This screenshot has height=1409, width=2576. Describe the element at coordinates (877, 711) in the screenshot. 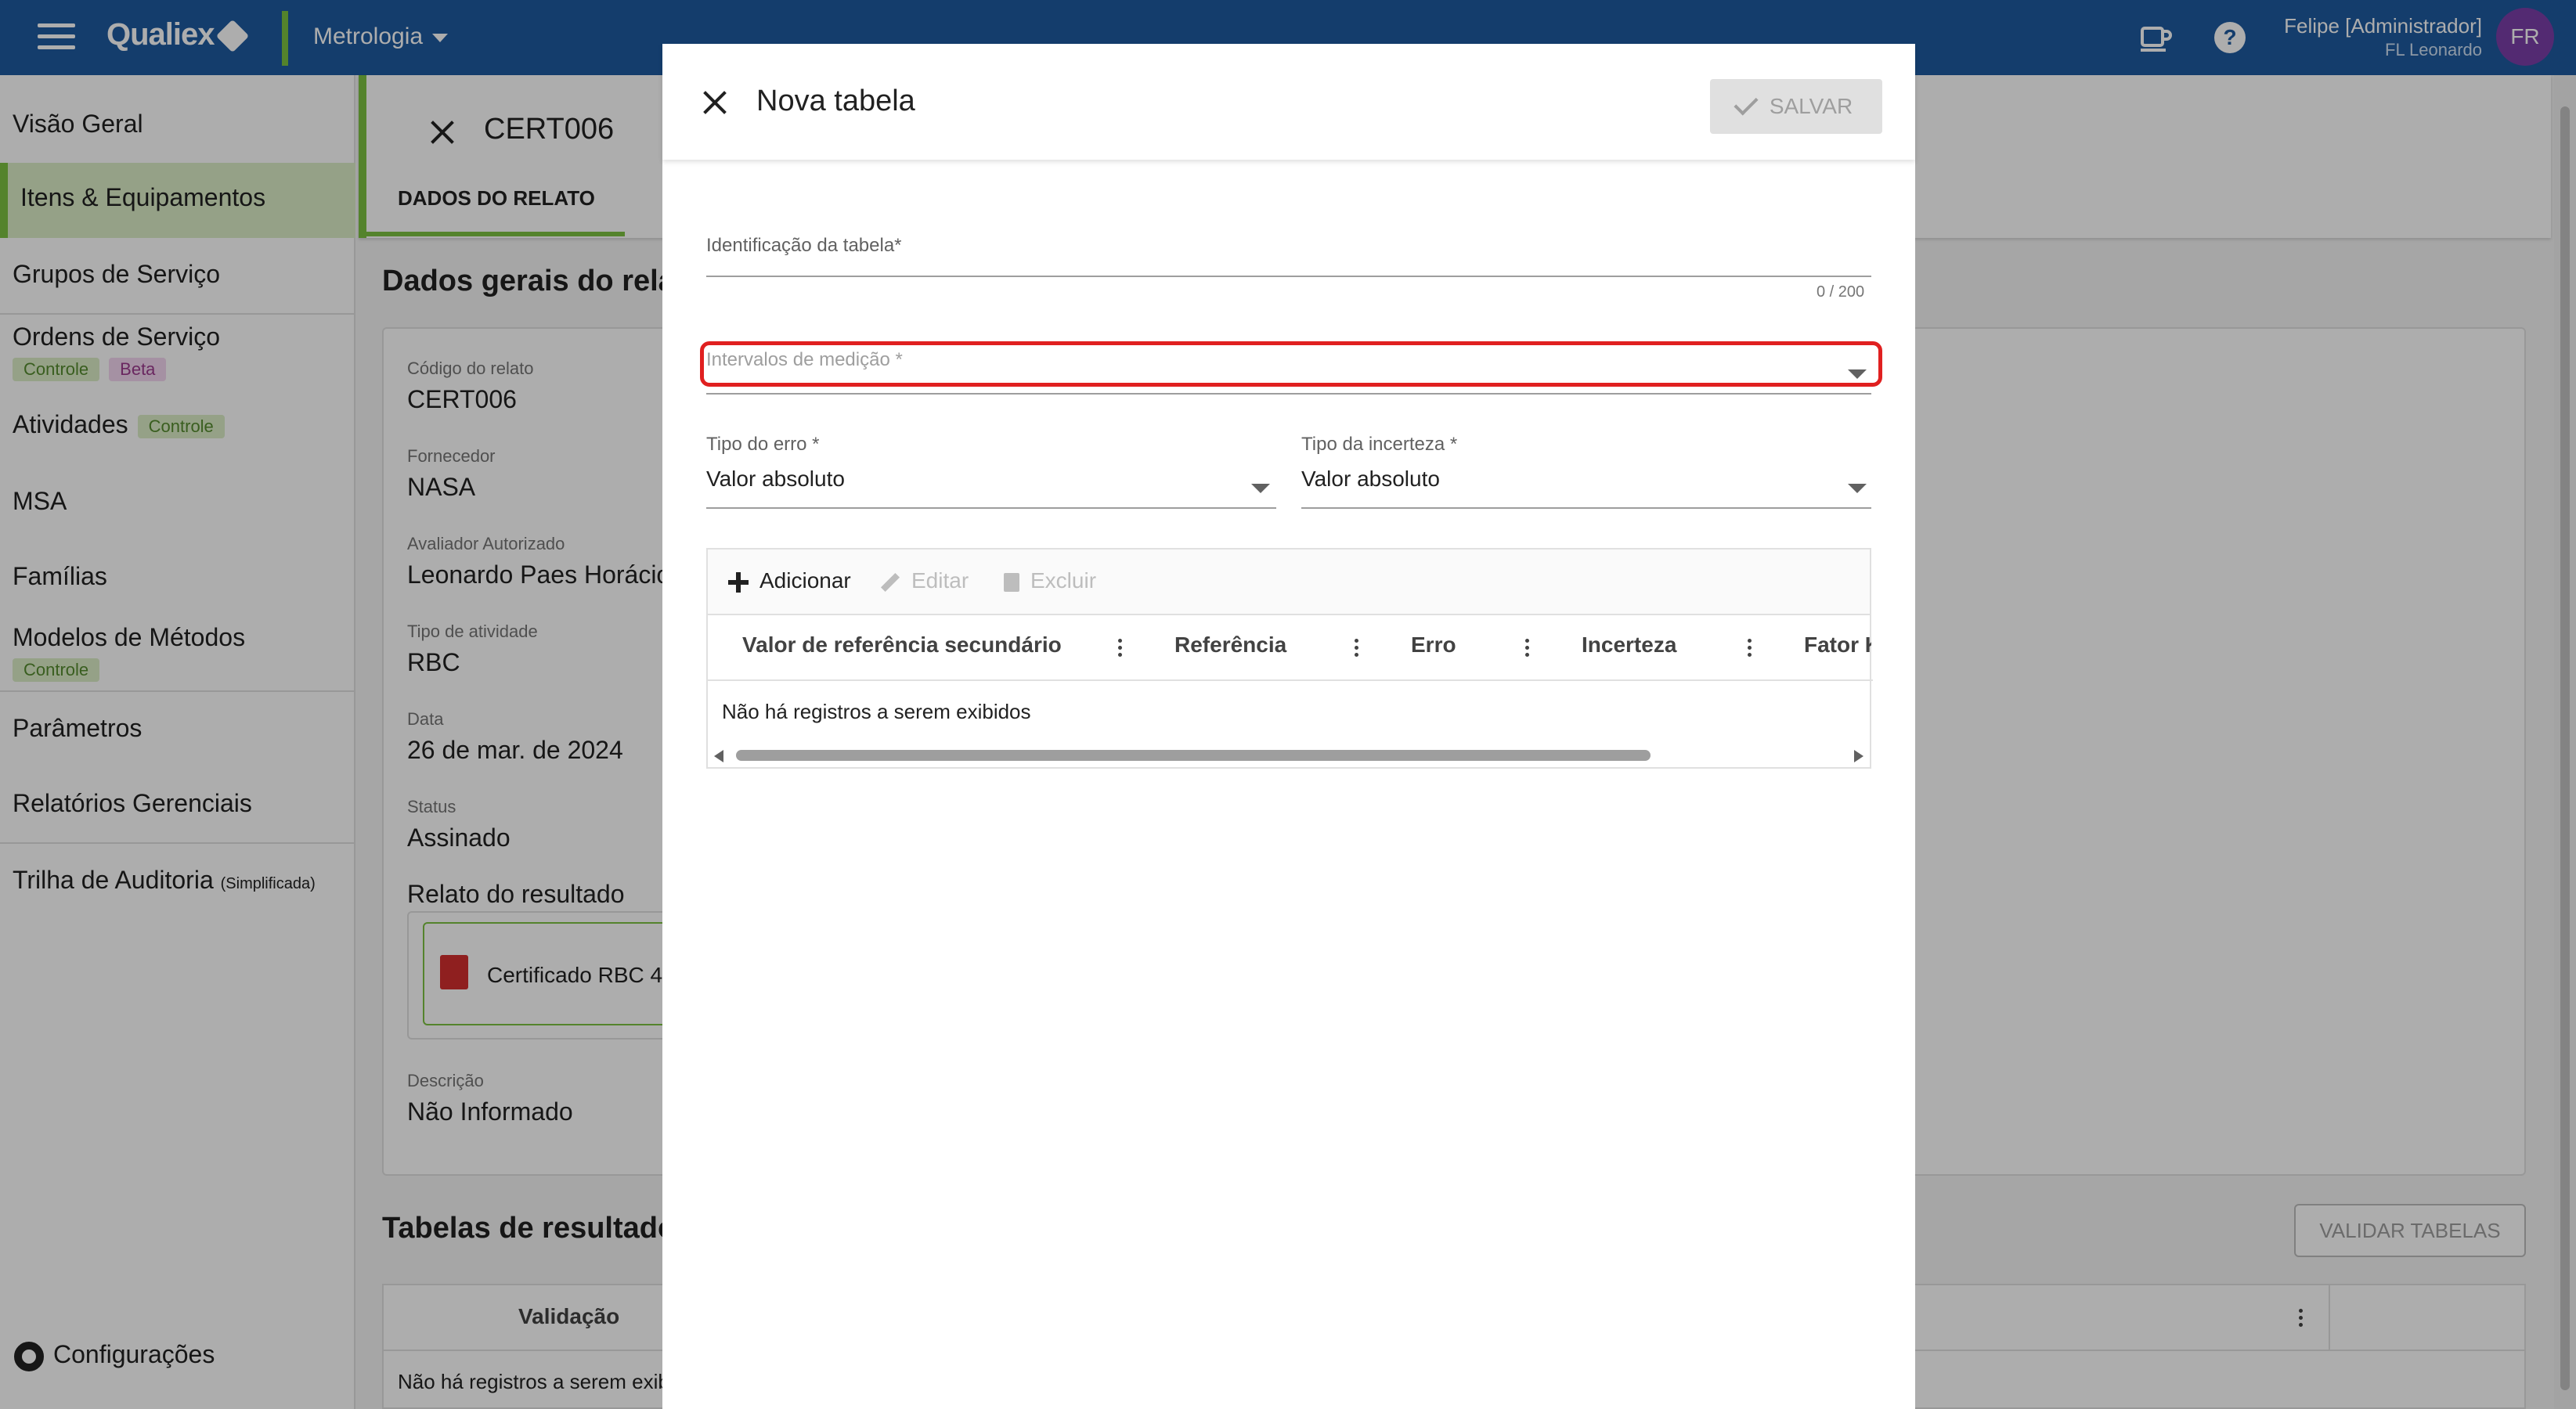

I see `grid-empty-message: Não há registros a serem exibidos` at that location.